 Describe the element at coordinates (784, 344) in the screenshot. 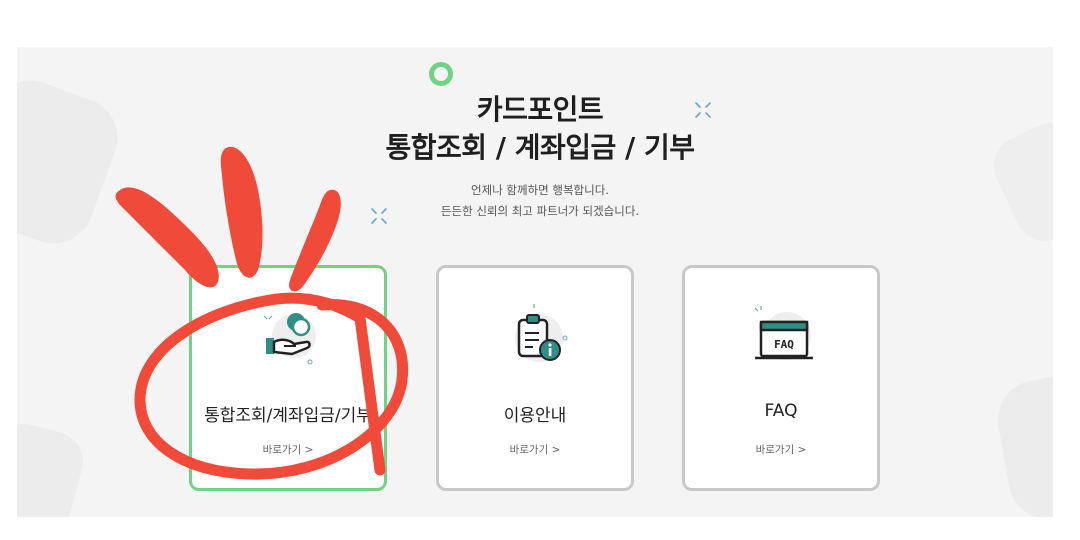

I see `svg-text: FAQ` at that location.